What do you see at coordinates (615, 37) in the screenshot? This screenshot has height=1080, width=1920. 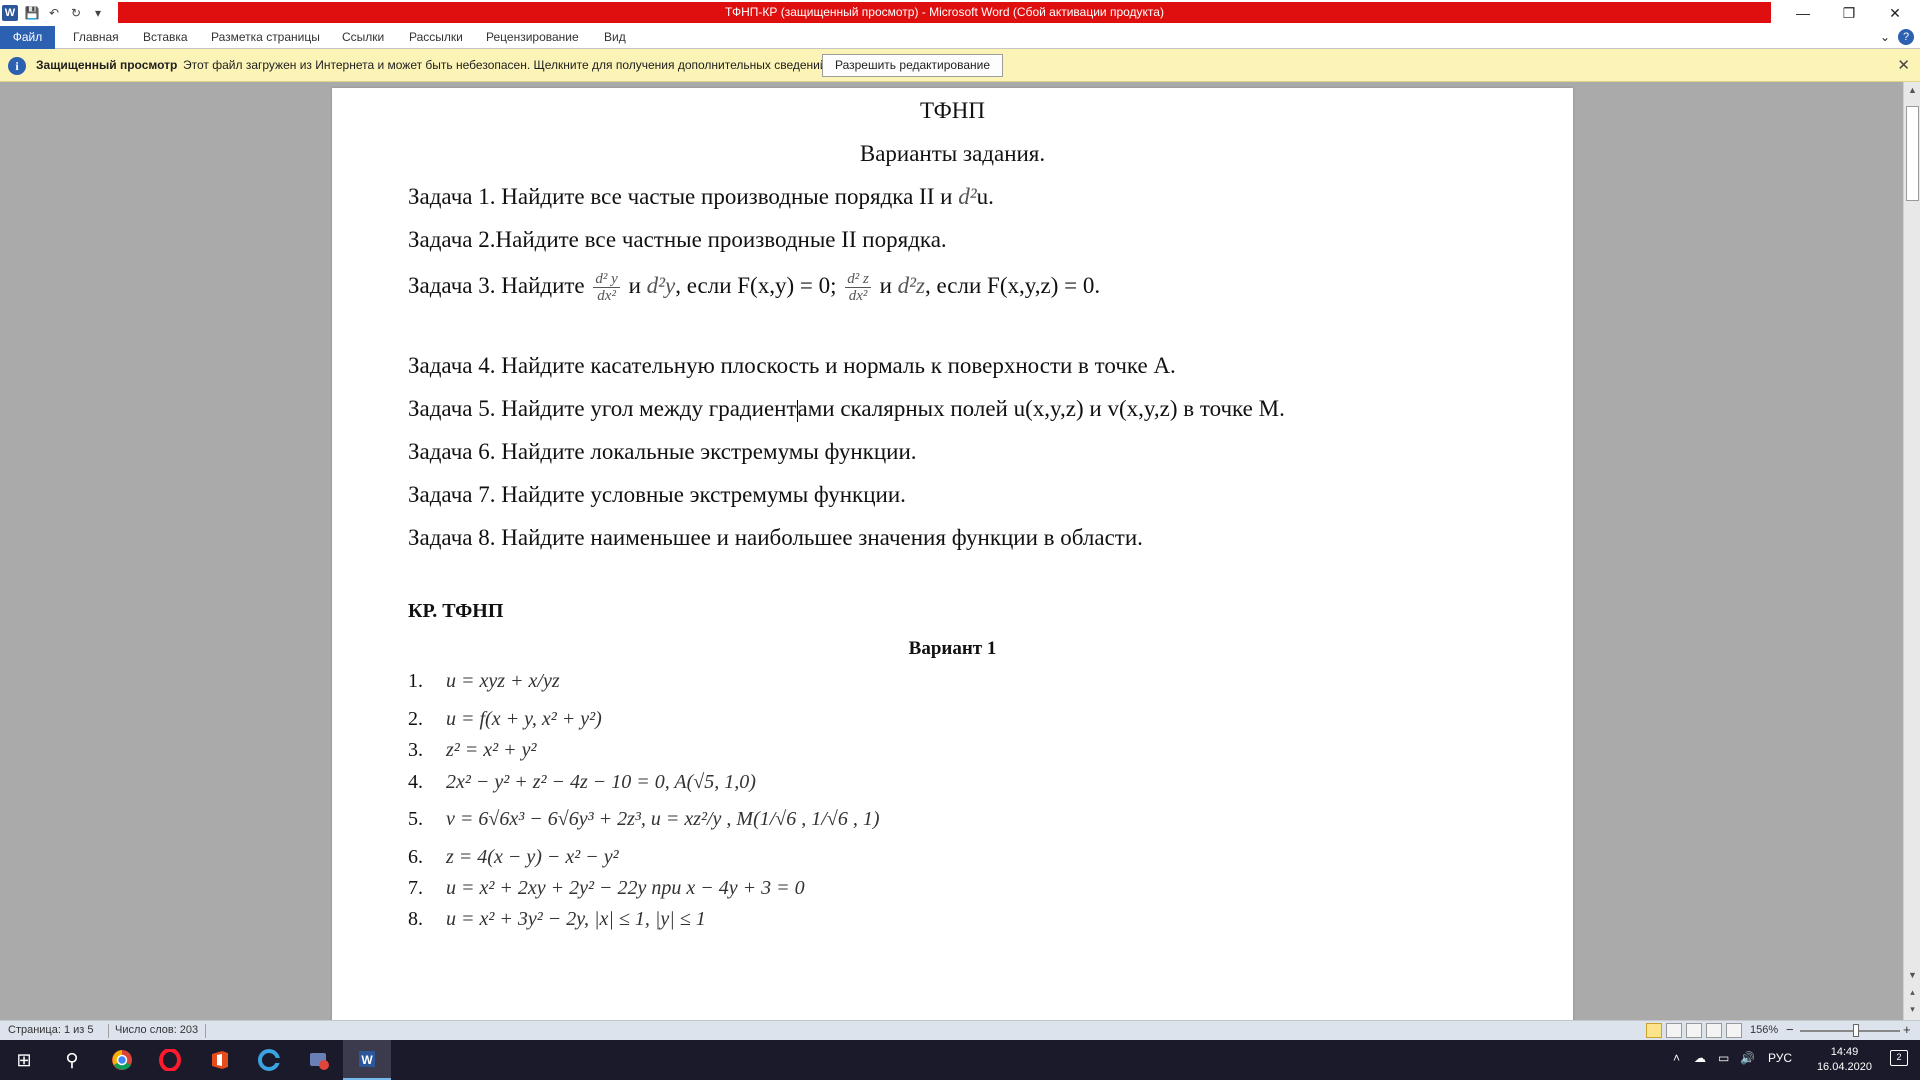 I see `tab-view: Вид` at bounding box center [615, 37].